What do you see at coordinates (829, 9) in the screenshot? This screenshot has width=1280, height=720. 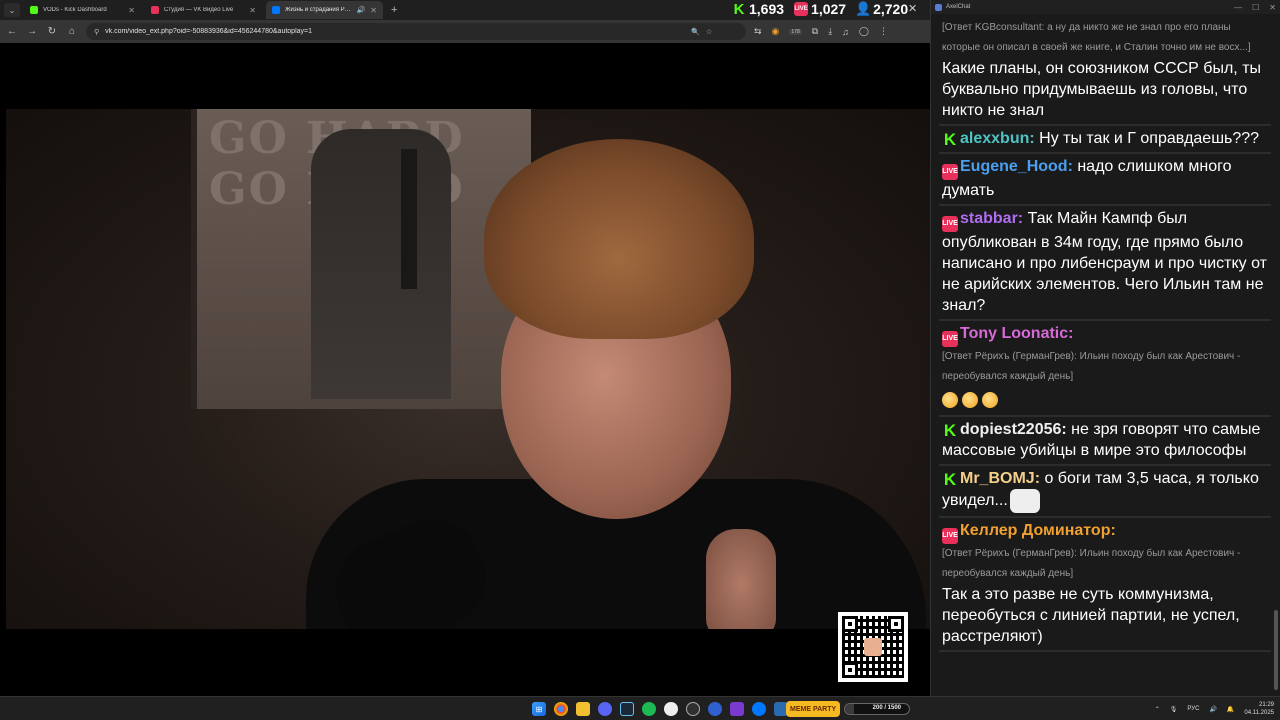 I see `vk-viewers-value: 1,027` at bounding box center [829, 9].